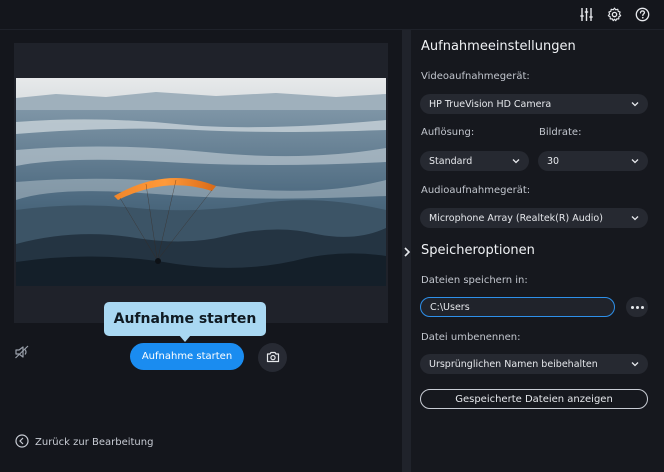  Describe the element at coordinates (448, 132) in the screenshot. I see `resolution-label: Auflösung:` at that location.